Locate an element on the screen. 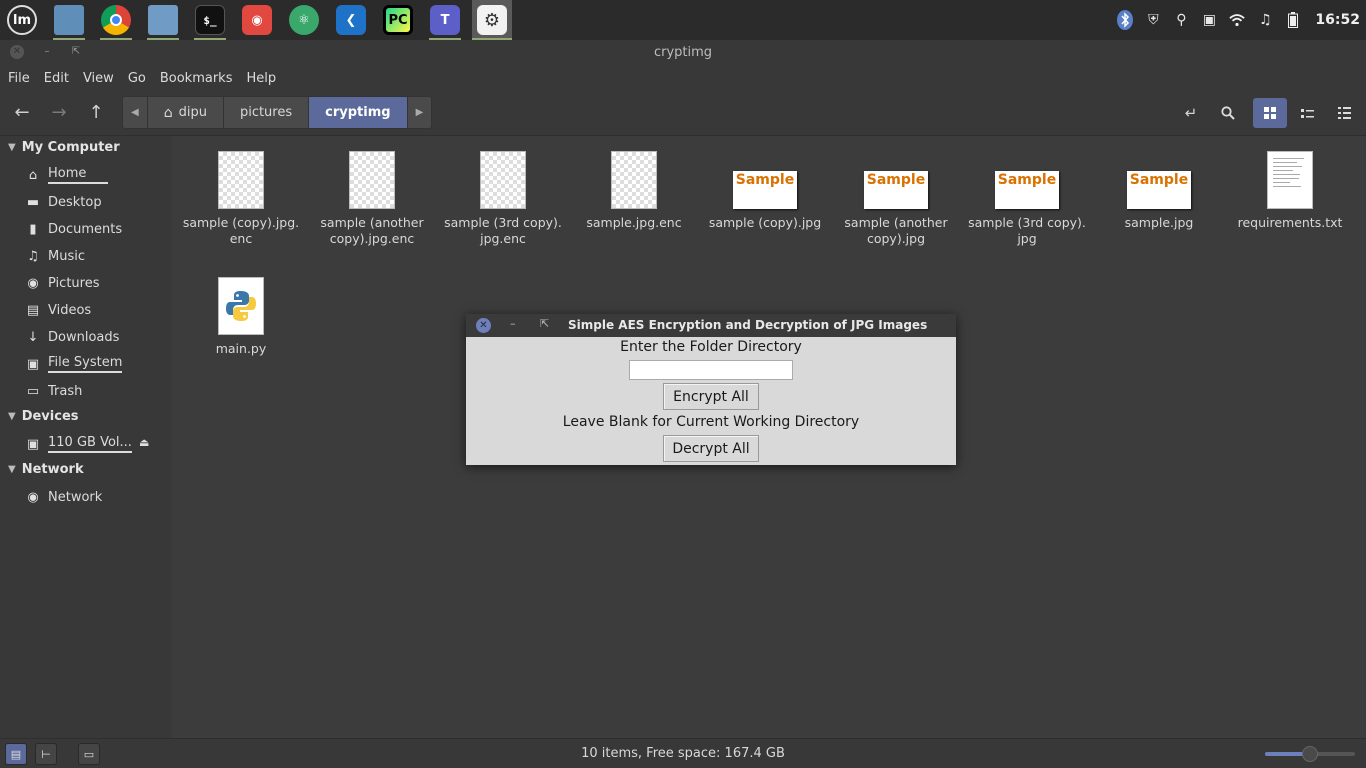 Image resolution: width=1366 pixels, height=768 pixels. menu-view: View is located at coordinates (98, 78).